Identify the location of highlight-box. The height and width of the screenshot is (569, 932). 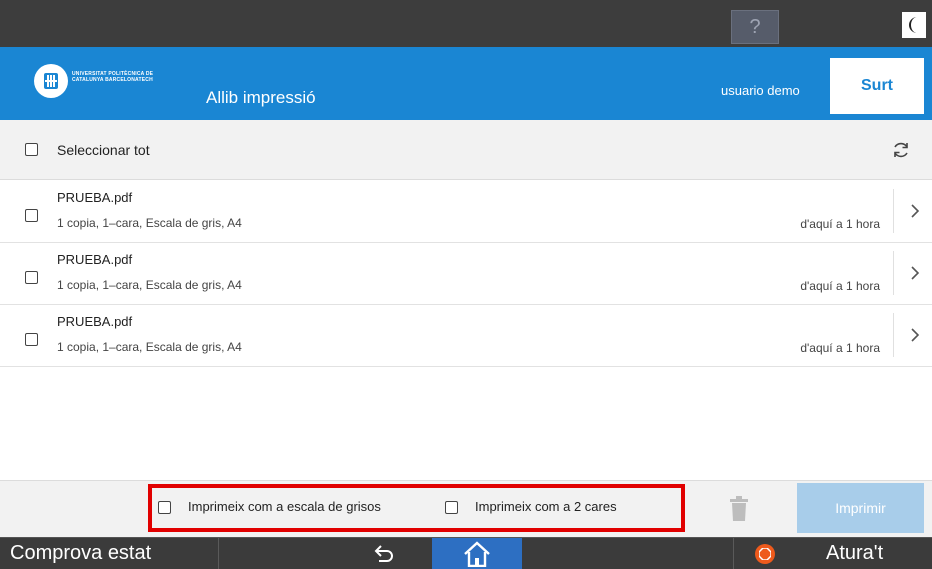
(416, 508).